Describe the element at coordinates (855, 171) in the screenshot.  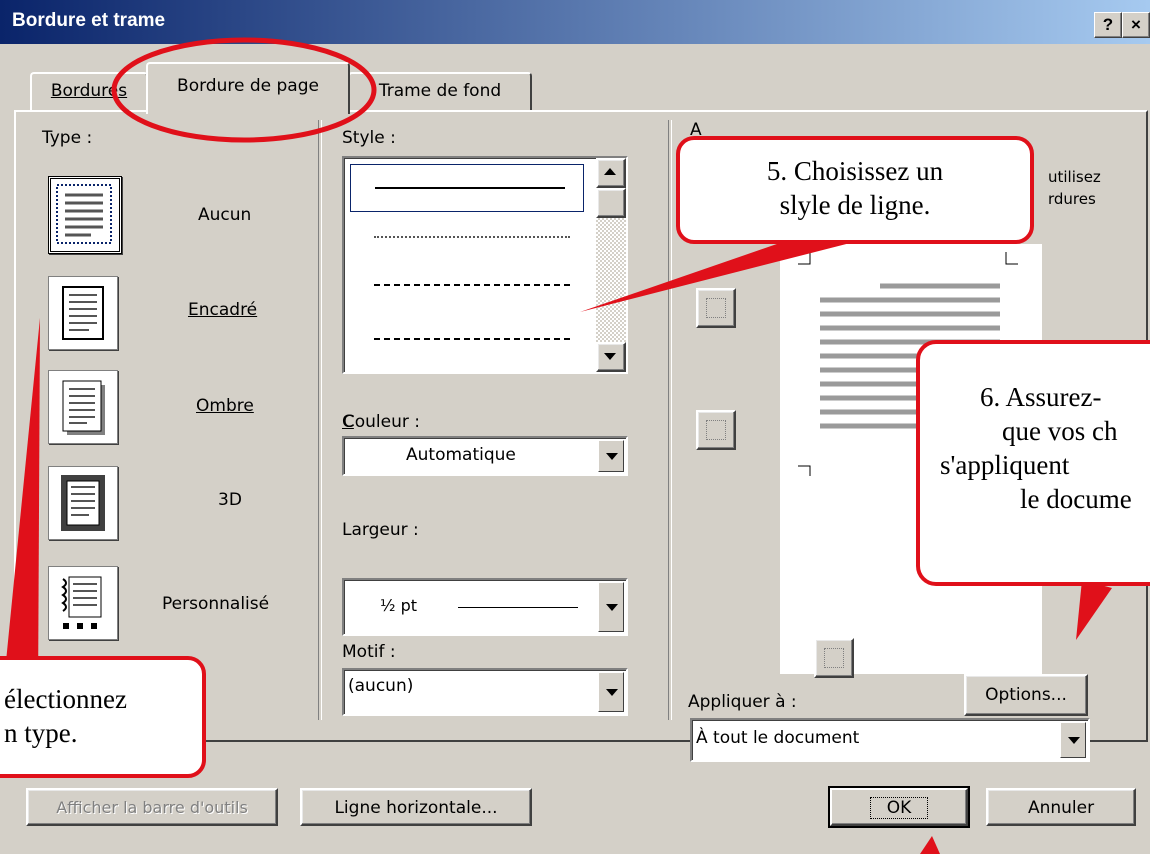
I see `callout-5-line1: 5. Choisissez un` at that location.